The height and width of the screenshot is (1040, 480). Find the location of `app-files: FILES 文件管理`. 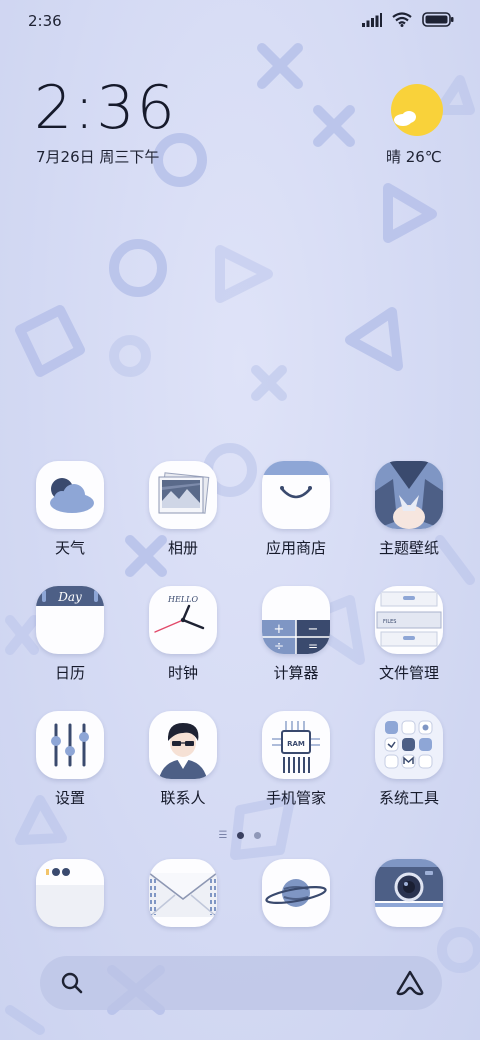

app-files: FILES 文件管理 is located at coordinates (409, 634).